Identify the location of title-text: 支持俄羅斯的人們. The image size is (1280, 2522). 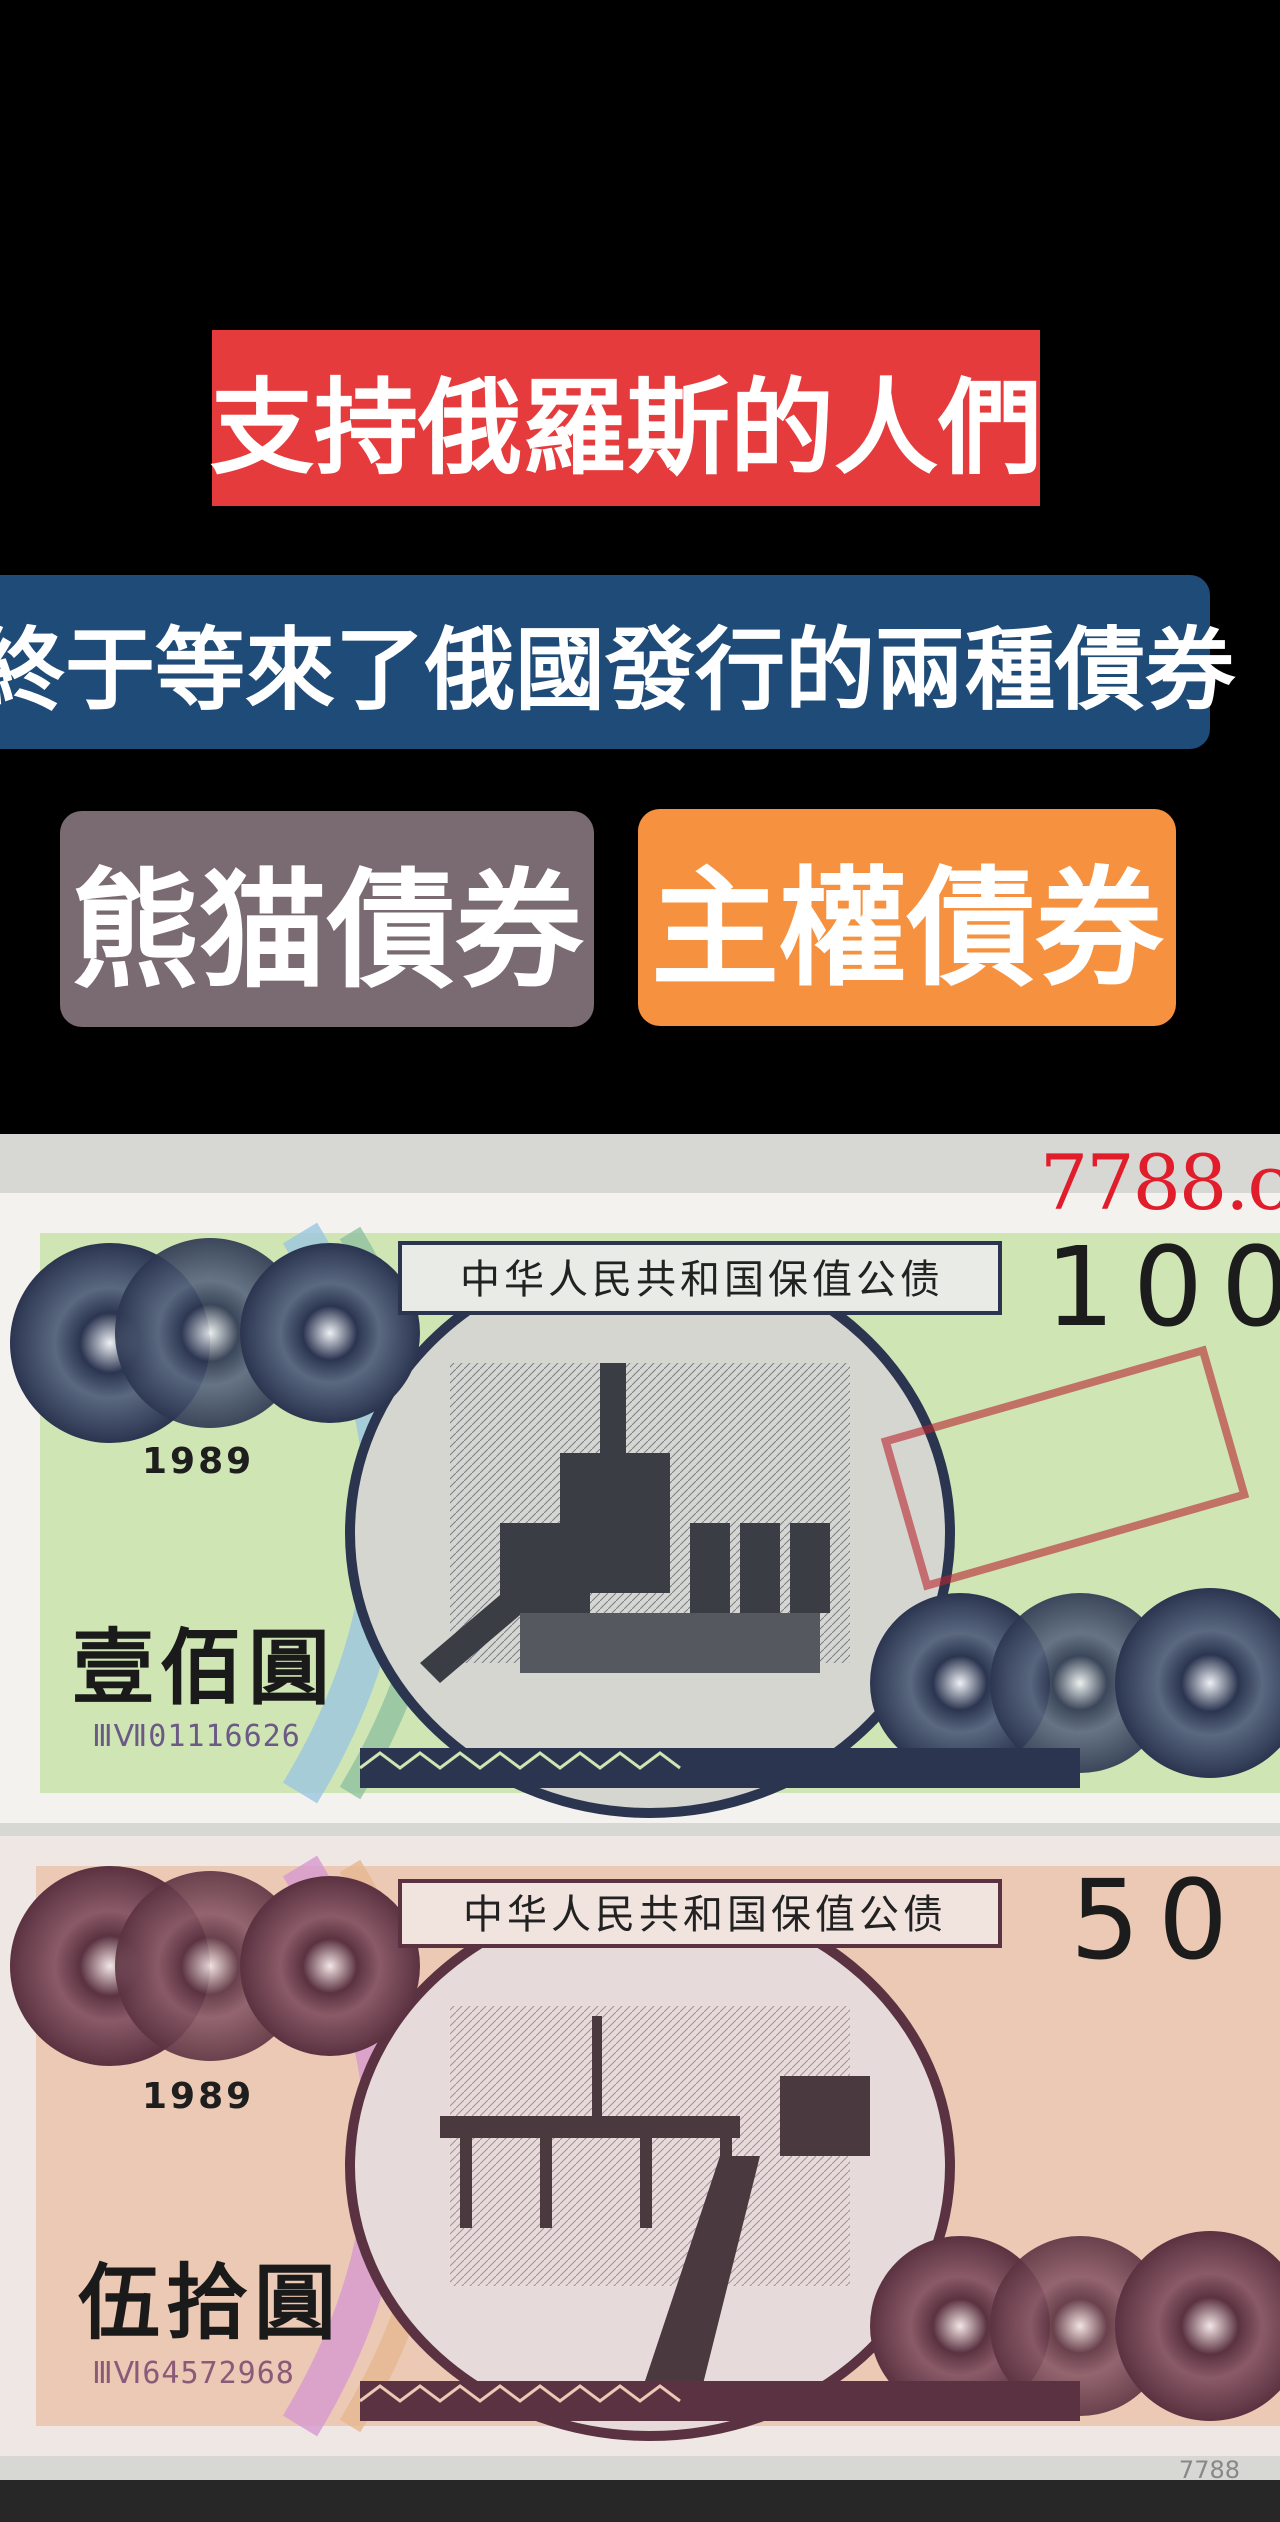
(626, 427).